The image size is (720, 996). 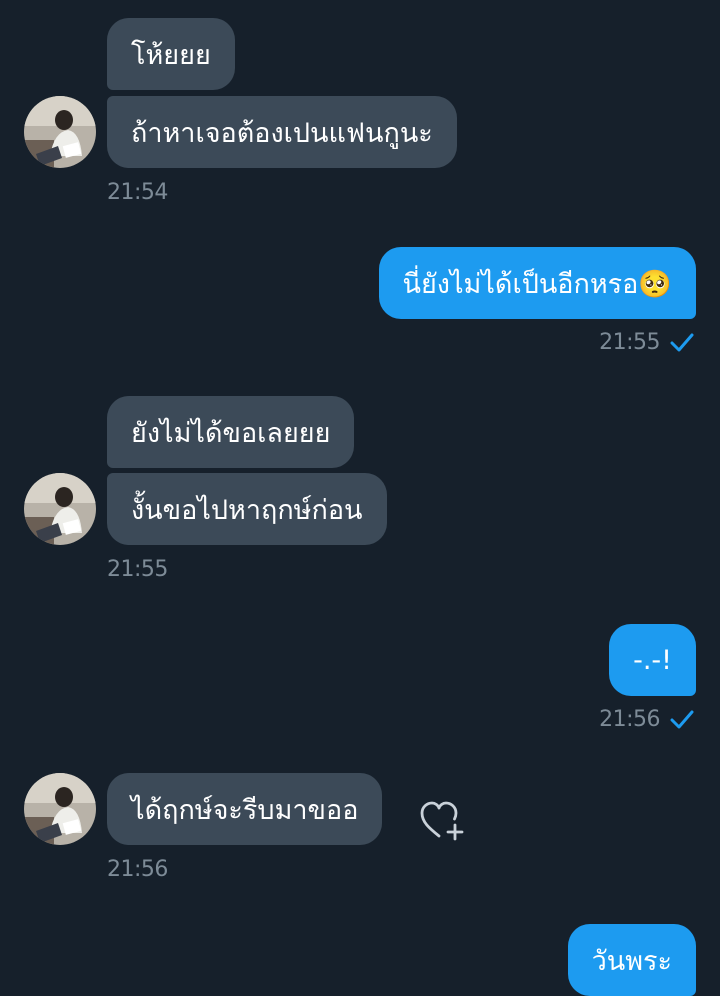 I want to click on message-bubble-incoming: งั้นขอไปหาฤกษ์ก่อน, so click(x=247, y=509).